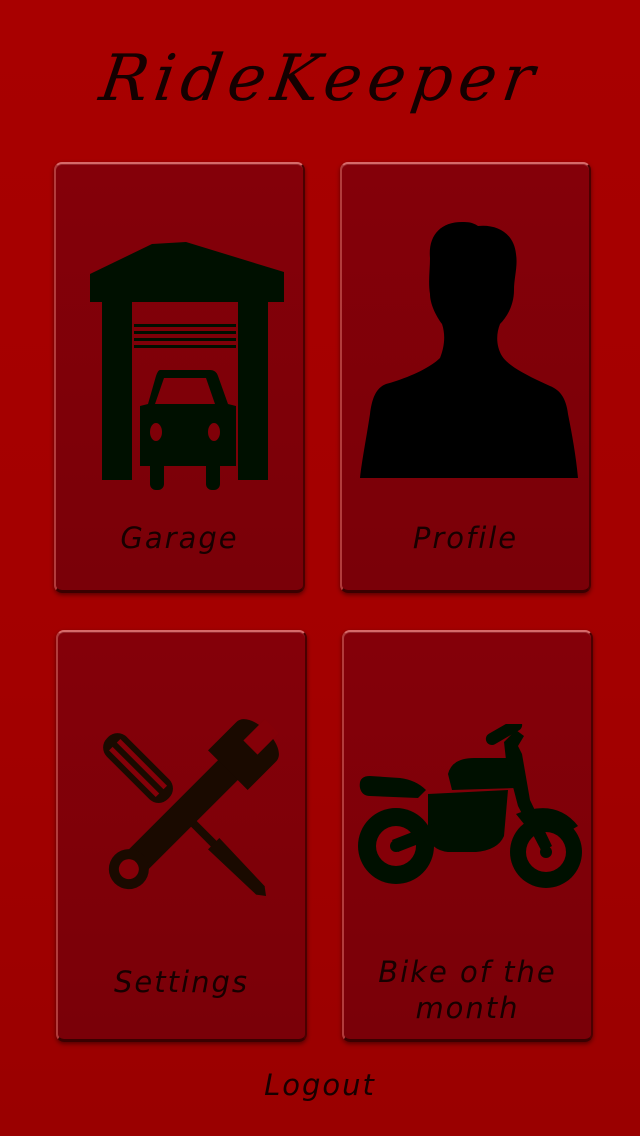 The image size is (640, 1136). Describe the element at coordinates (320, 1085) in the screenshot. I see `logout-button: Logout` at that location.